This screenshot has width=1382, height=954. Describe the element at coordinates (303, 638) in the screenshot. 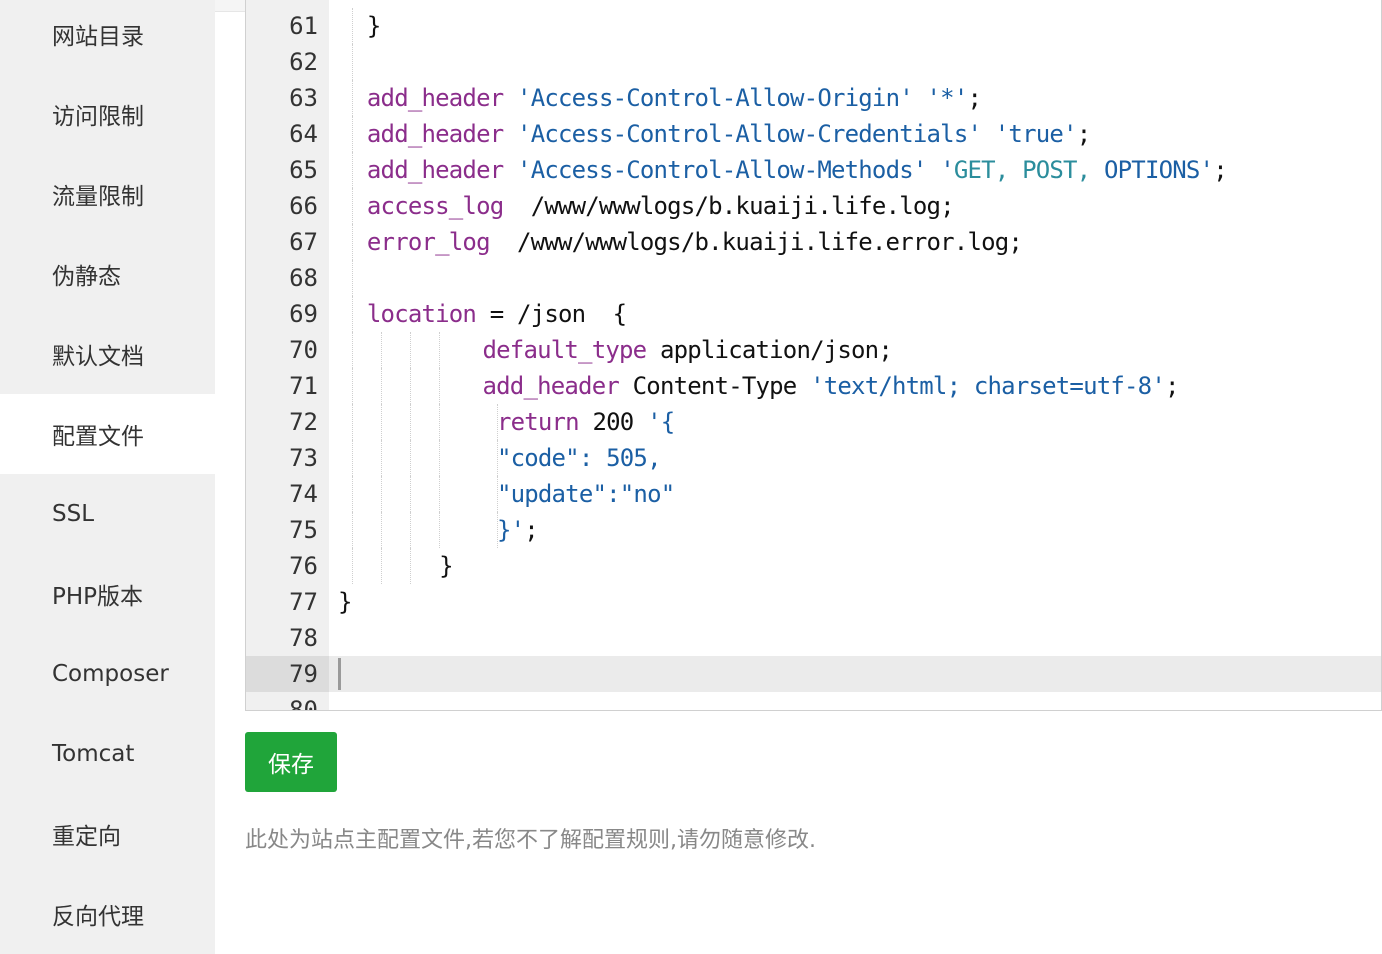

I see `line-number: 78` at that location.